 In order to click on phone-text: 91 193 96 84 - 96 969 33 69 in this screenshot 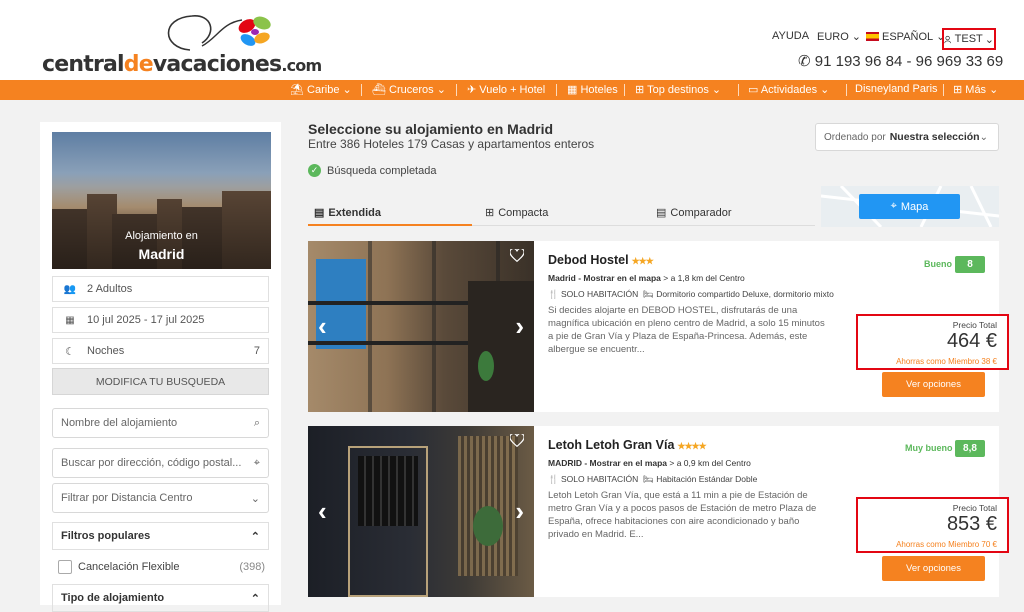, I will do `click(909, 61)`.